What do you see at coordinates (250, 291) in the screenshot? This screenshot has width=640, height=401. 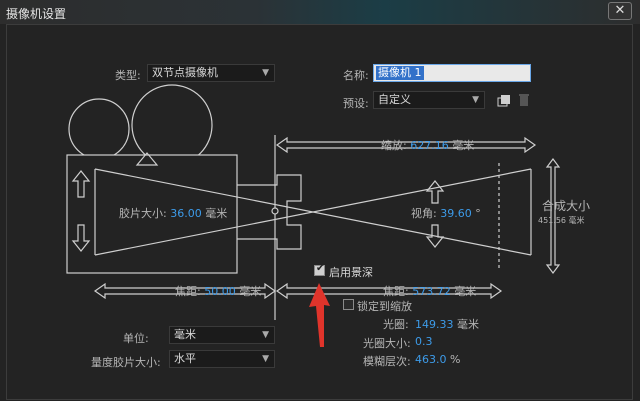 I see `focal-unit: 毫米` at bounding box center [250, 291].